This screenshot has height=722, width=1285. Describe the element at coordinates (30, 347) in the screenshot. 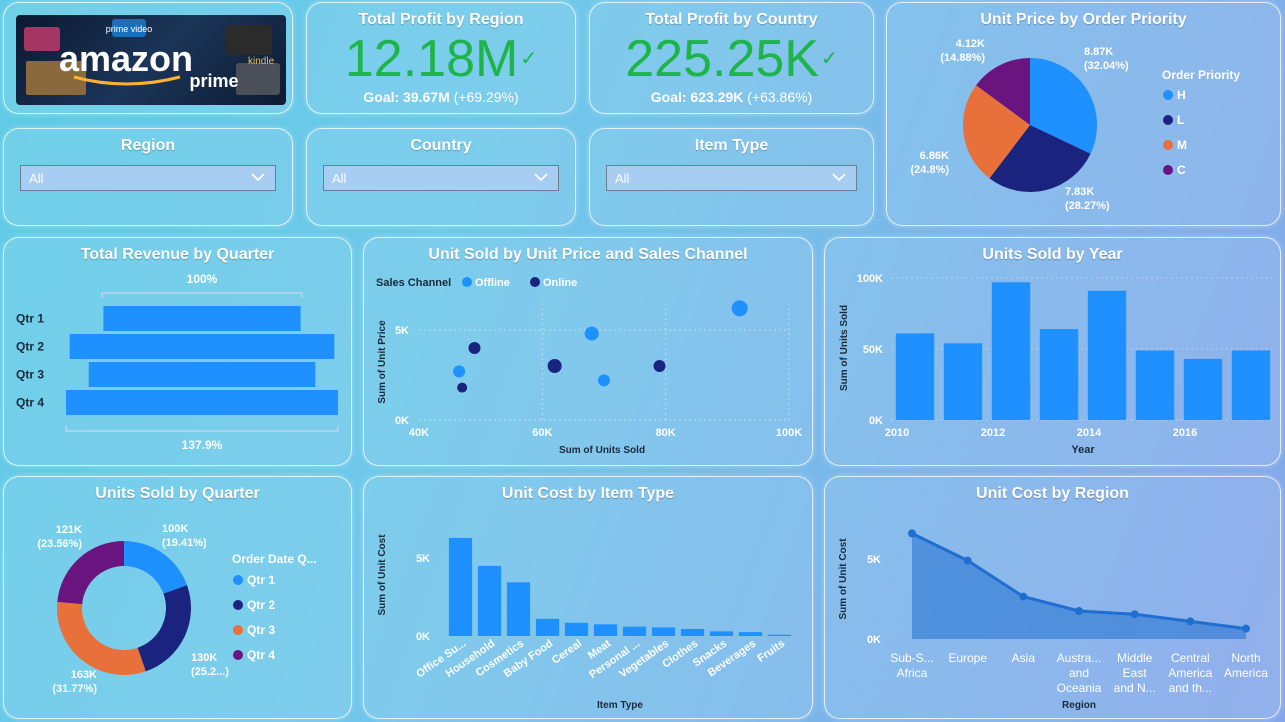

I see `funnel-category-label: Qtr 2` at that location.